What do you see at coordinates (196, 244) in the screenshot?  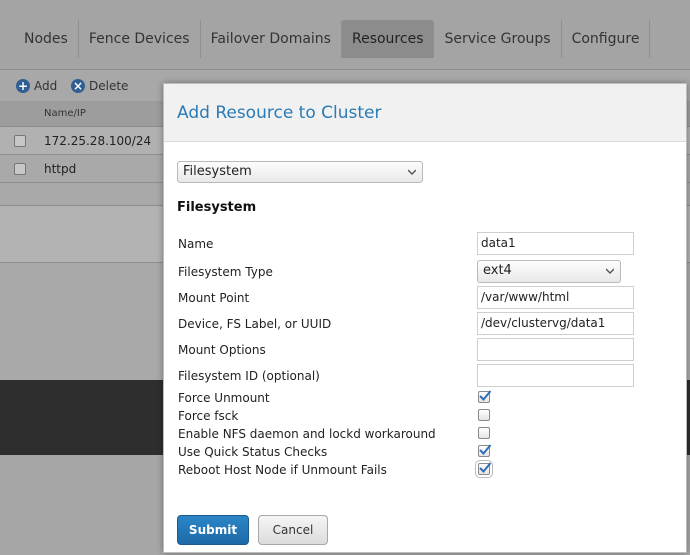 I see `name-label: Name` at bounding box center [196, 244].